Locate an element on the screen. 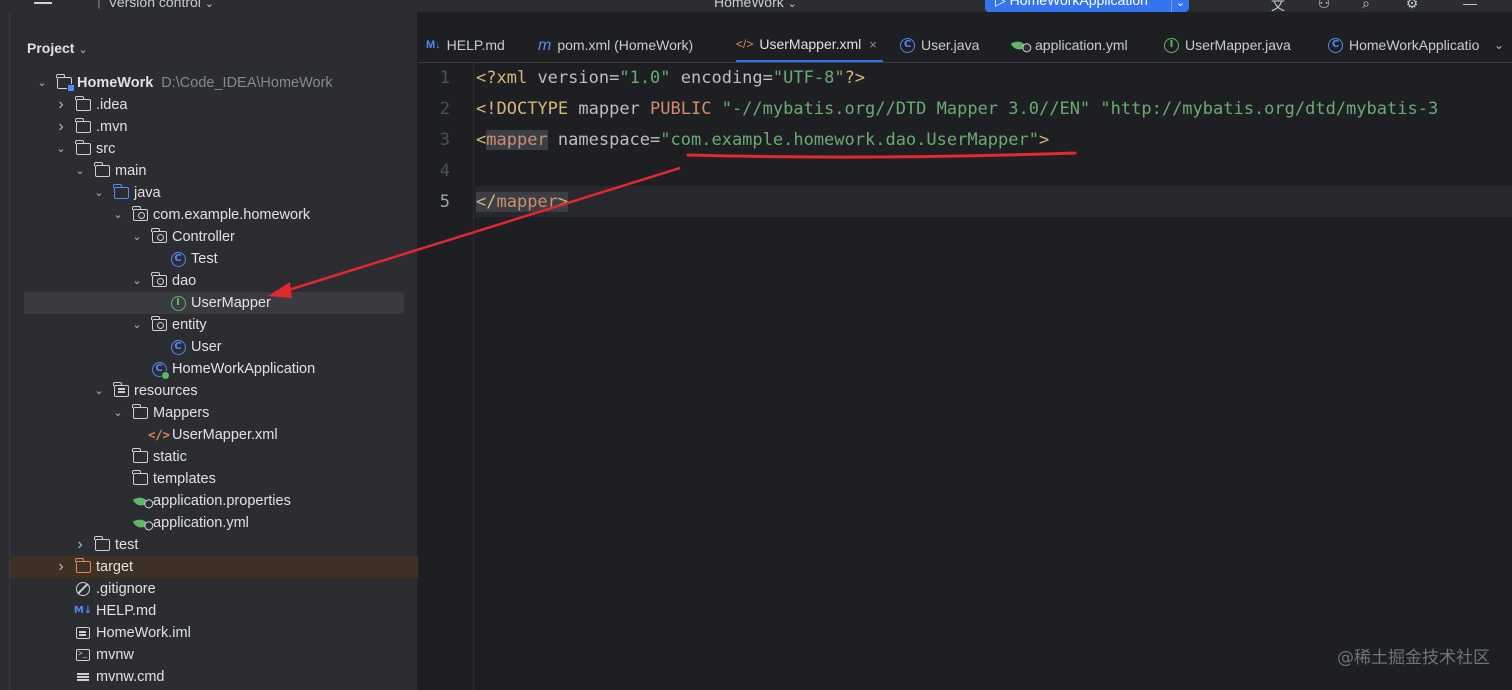 This screenshot has height=690, width=1512. tree-item: ⌄ HomeWork D:\Code_IDEA\HomeWork is located at coordinates (214, 83).